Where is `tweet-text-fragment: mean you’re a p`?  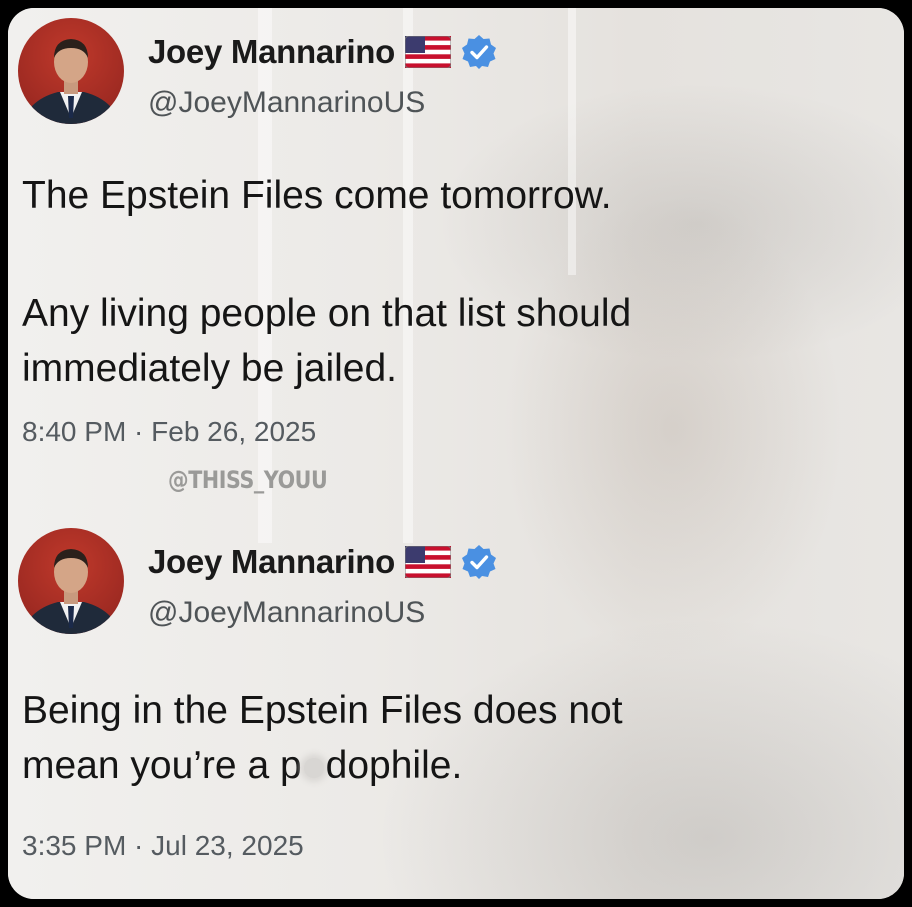
tweet-text-fragment: mean you’re a p is located at coordinates (162, 765).